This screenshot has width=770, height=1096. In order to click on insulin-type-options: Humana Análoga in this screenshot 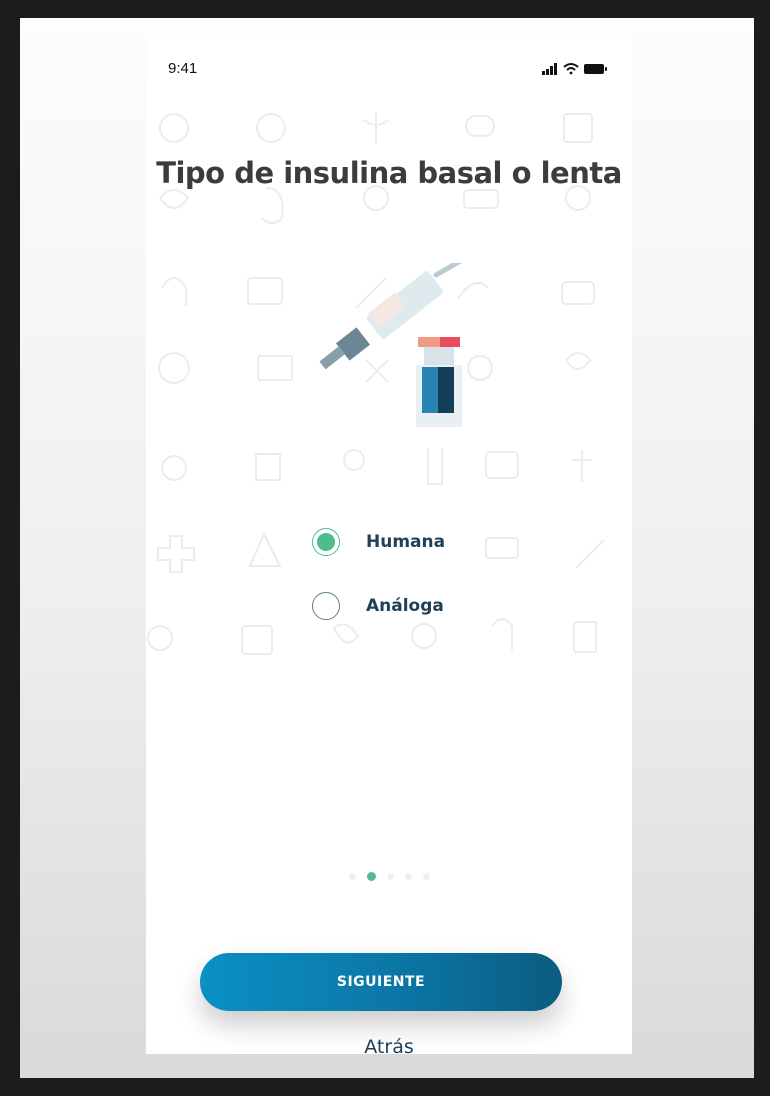, I will do `click(432, 574)`.